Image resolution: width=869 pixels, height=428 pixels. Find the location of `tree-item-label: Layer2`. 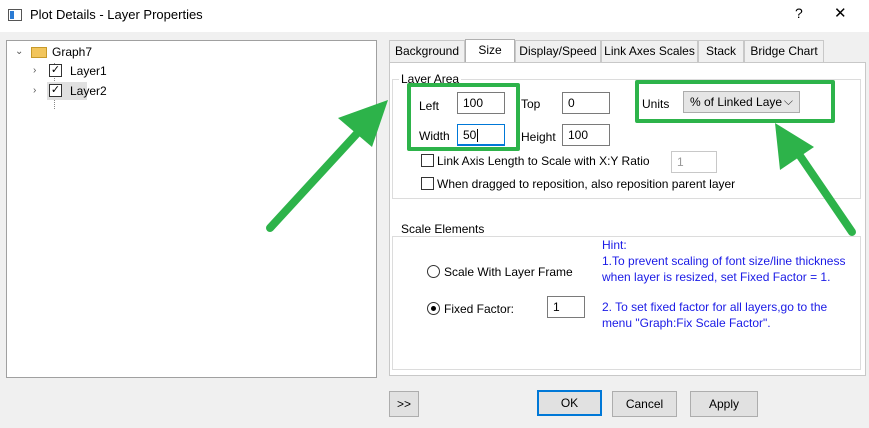

tree-item-label: Layer2 is located at coordinates (88, 91).